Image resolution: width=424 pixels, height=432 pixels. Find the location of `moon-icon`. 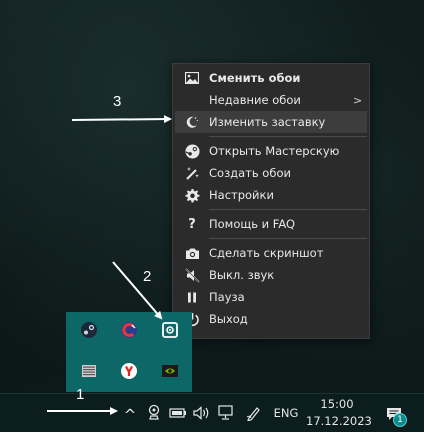

moon-icon is located at coordinates (192, 122).